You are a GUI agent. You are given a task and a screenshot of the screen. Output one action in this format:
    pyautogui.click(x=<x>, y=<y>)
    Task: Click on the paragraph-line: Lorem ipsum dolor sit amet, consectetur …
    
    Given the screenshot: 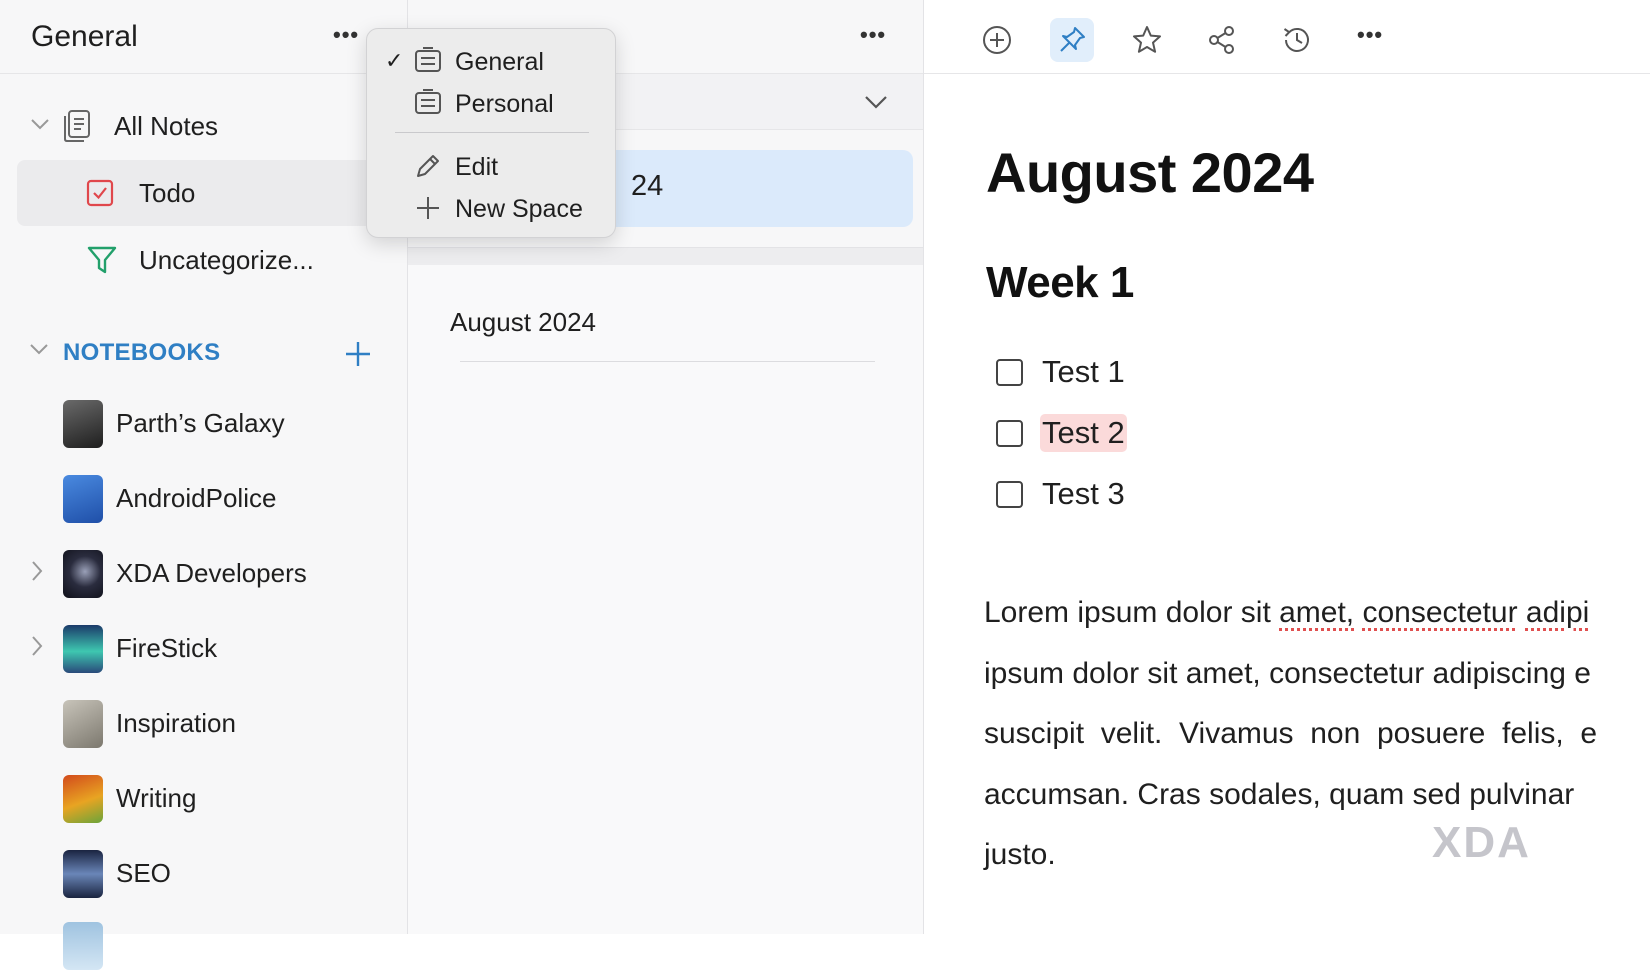 What is the action you would take?
    pyautogui.click(x=1317, y=613)
    